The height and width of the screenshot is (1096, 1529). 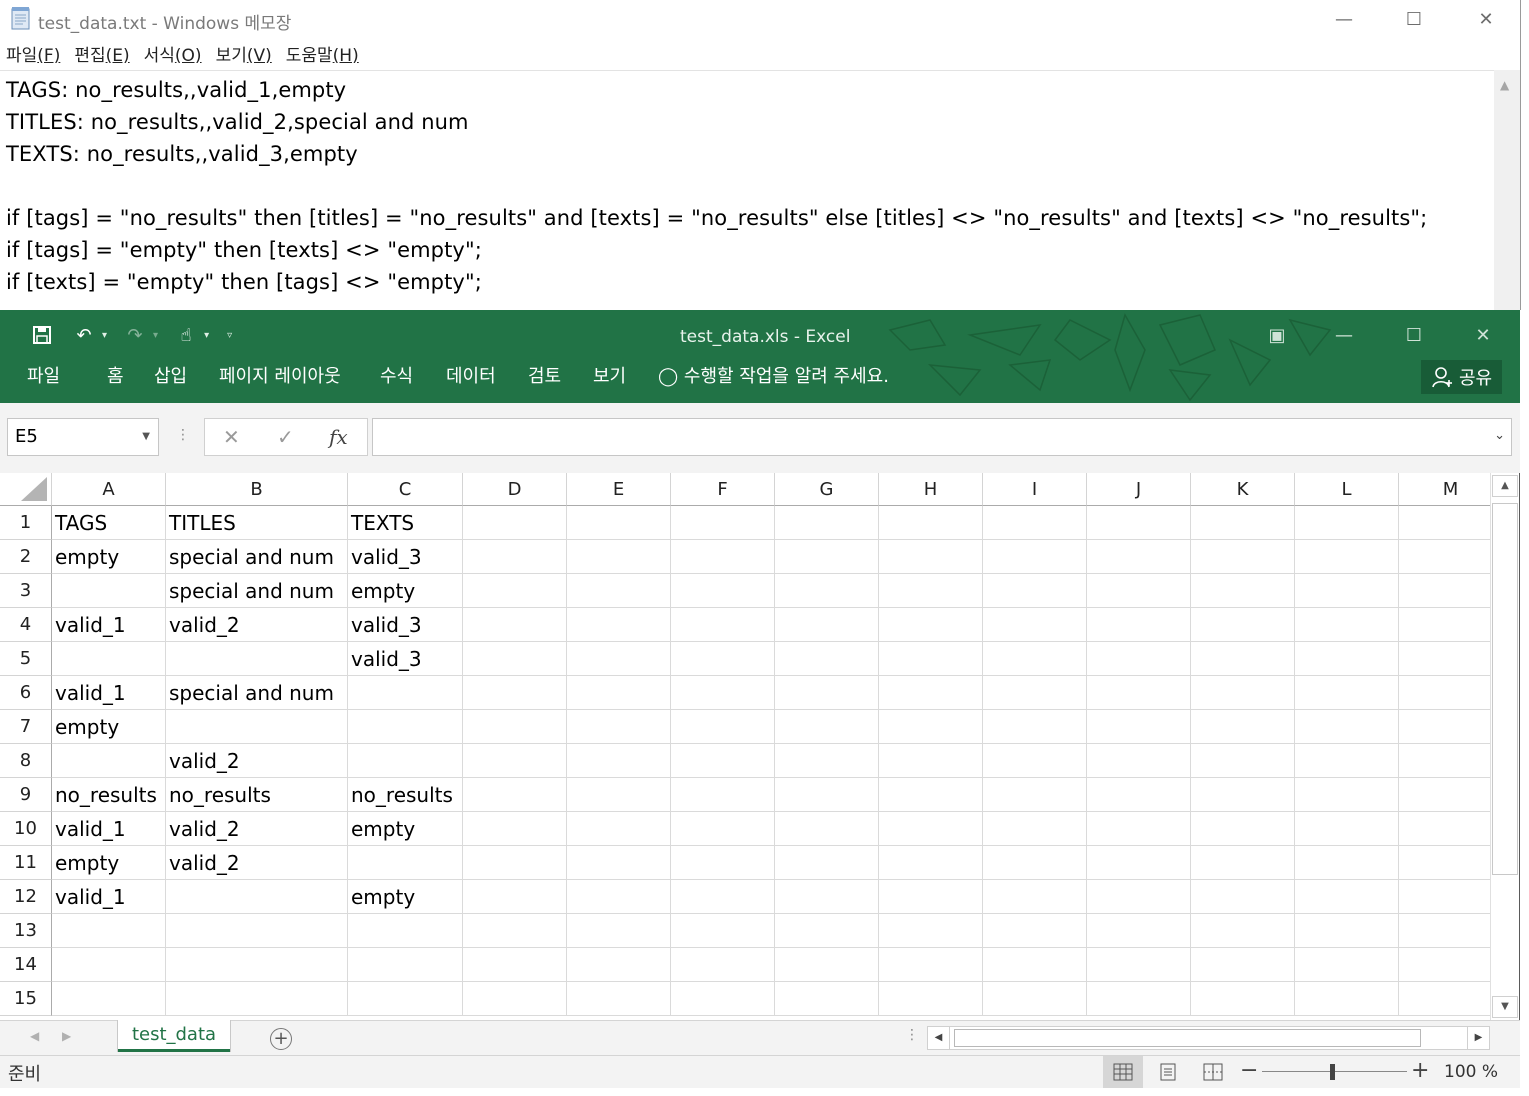 What do you see at coordinates (170, 377) in the screenshot?
I see `tab-insert: 삽입` at bounding box center [170, 377].